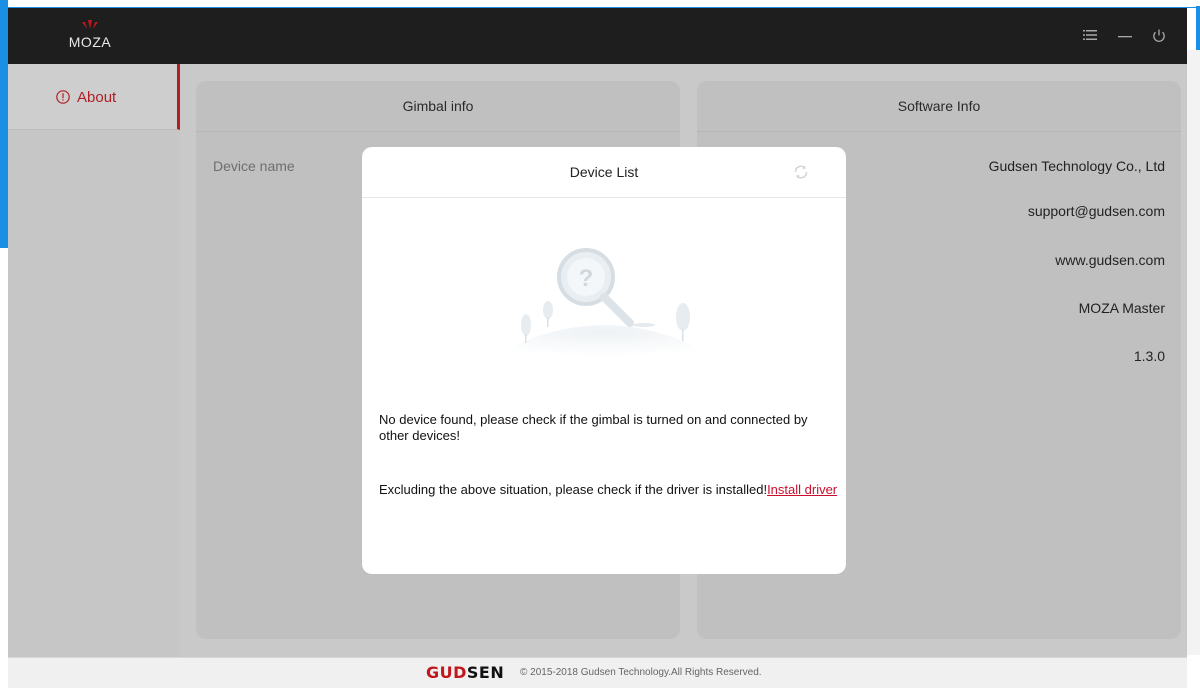  What do you see at coordinates (597, 36) in the screenshot?
I see `title-bar: MOZA` at bounding box center [597, 36].